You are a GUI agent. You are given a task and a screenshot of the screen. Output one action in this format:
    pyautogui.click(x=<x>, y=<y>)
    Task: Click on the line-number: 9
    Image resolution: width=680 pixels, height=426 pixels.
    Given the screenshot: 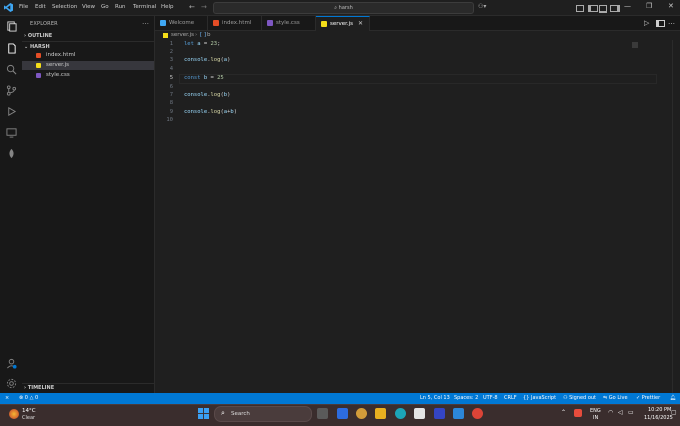 What is the action you would take?
    pyautogui.click(x=171, y=112)
    